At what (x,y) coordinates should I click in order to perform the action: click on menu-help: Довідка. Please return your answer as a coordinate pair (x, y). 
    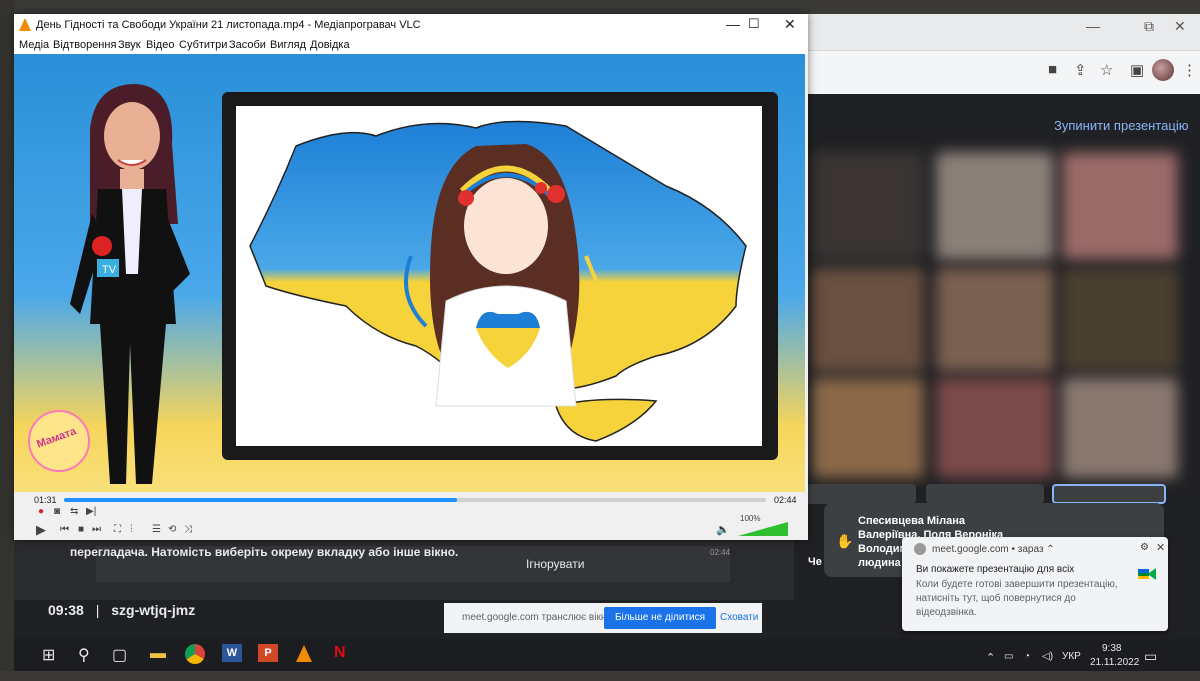
    Looking at the image, I should click on (330, 45).